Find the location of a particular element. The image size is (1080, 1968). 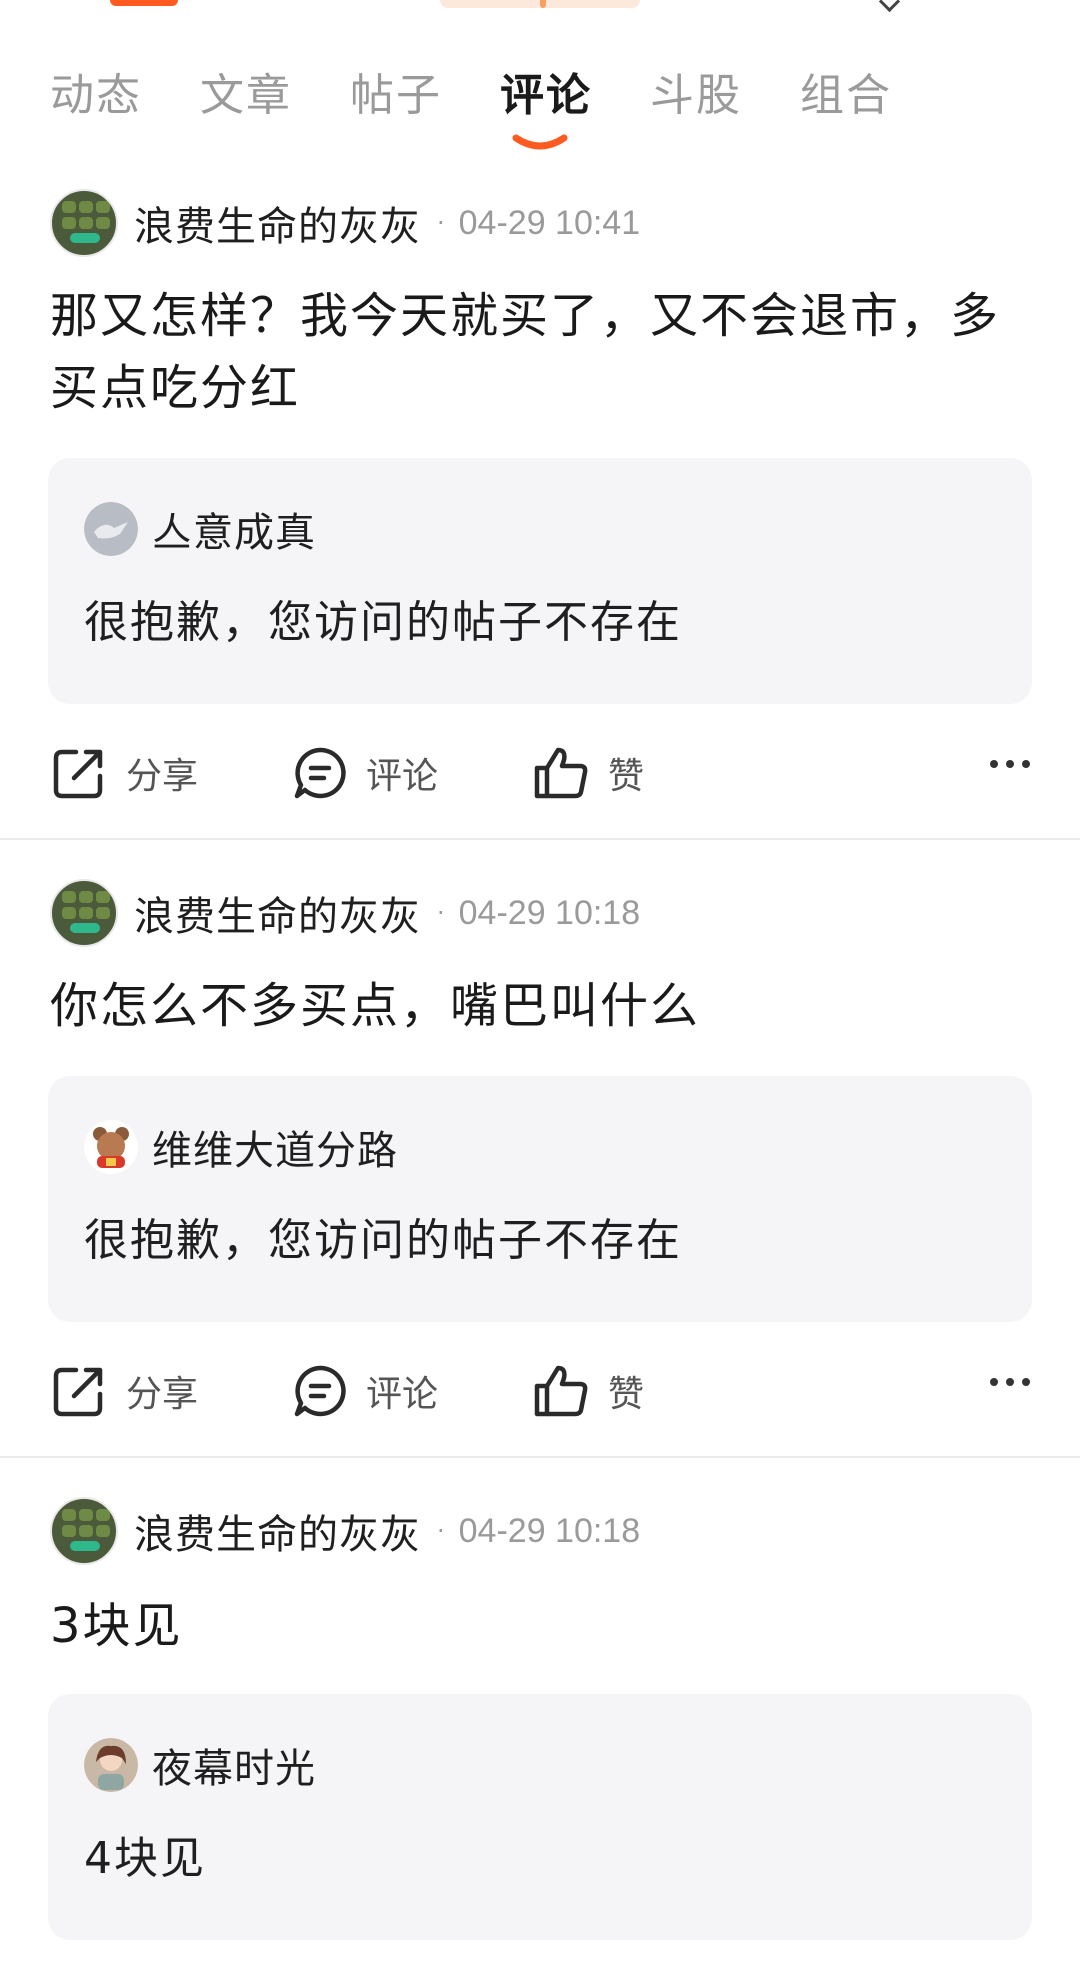

top-pill-button is located at coordinates (540, 4).